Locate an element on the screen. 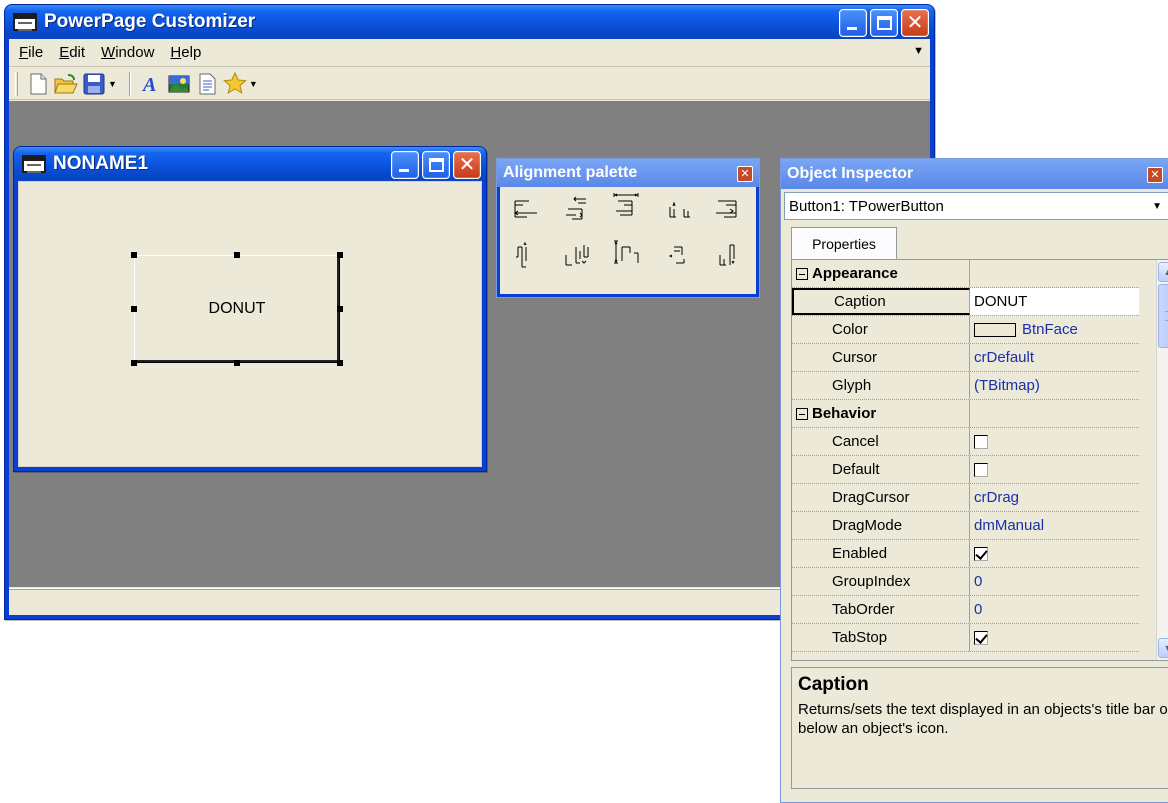 This screenshot has width=1168, height=803. minimize-button is located at coordinates (853, 23).